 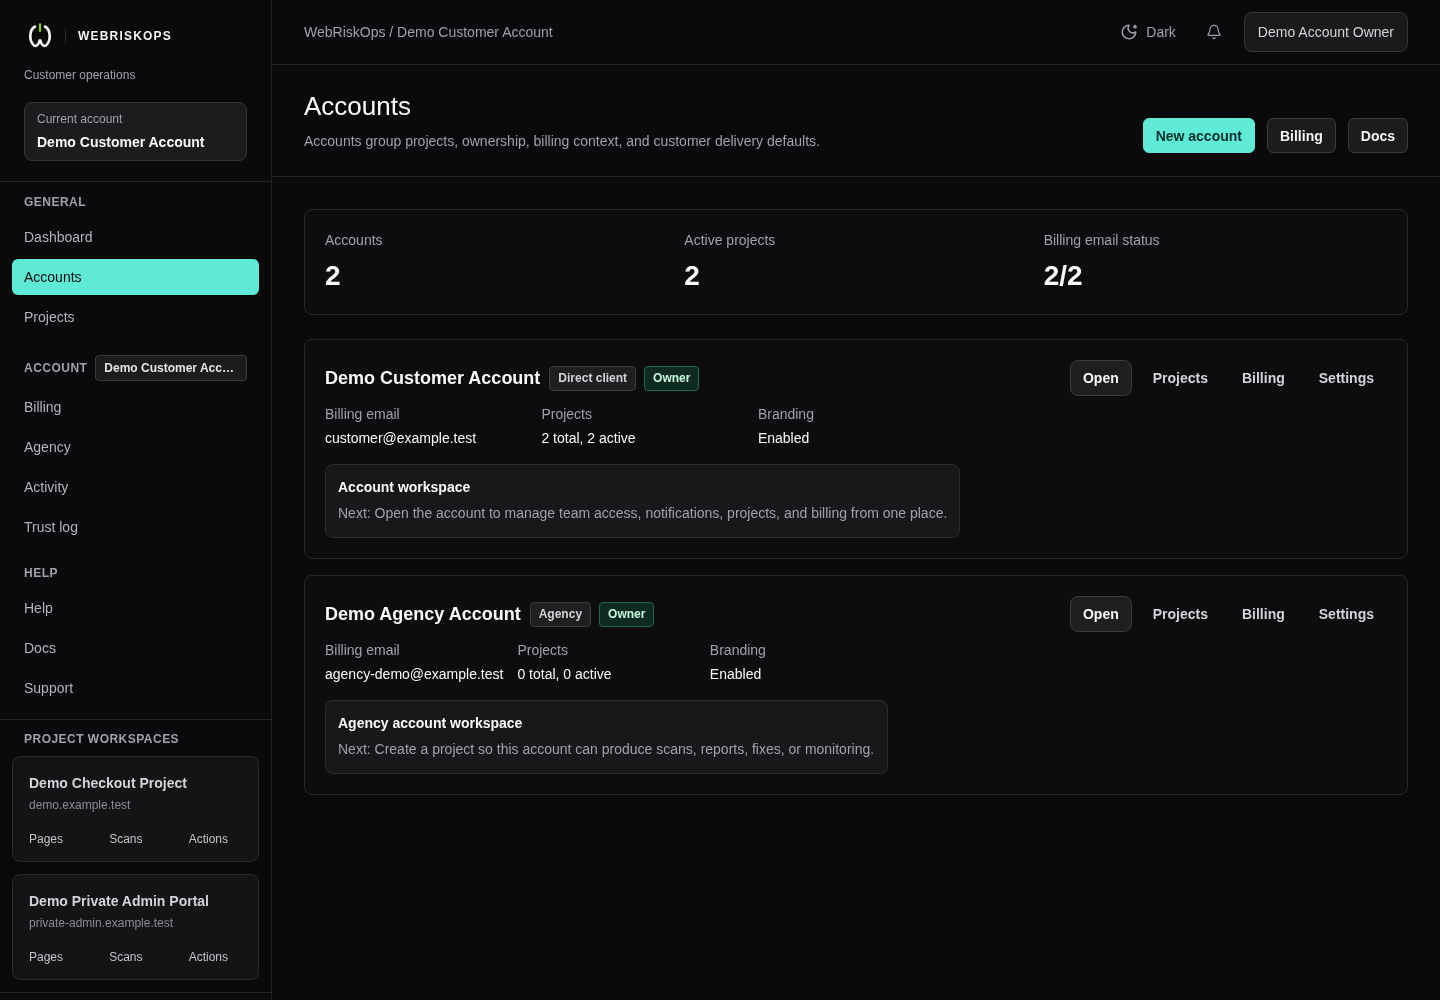 What do you see at coordinates (119, 901) in the screenshot?
I see `project-name: Demo Private Admin Portal` at bounding box center [119, 901].